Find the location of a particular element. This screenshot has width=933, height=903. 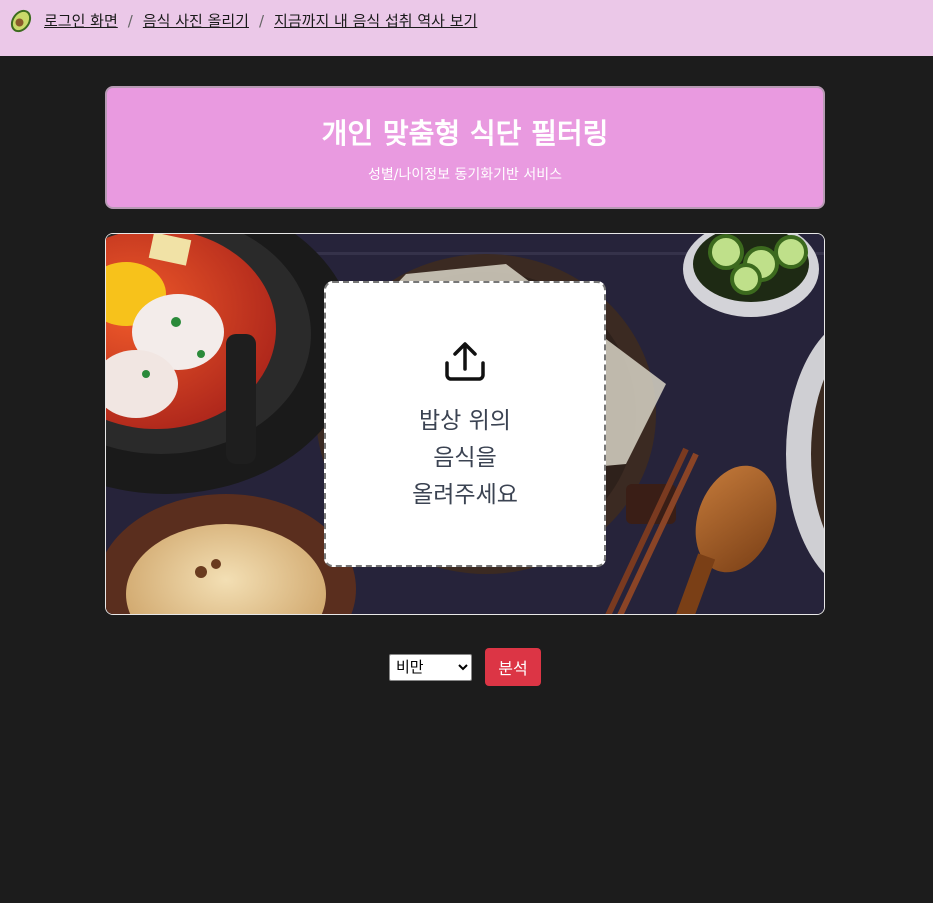

upload-instruction-line: 음식을 is located at coordinates (465, 458).